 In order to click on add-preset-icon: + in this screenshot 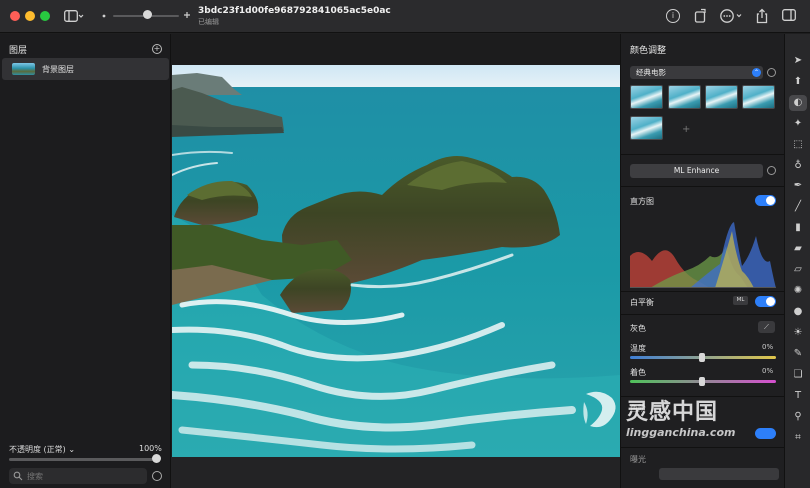, I will do `click(686, 129)`.